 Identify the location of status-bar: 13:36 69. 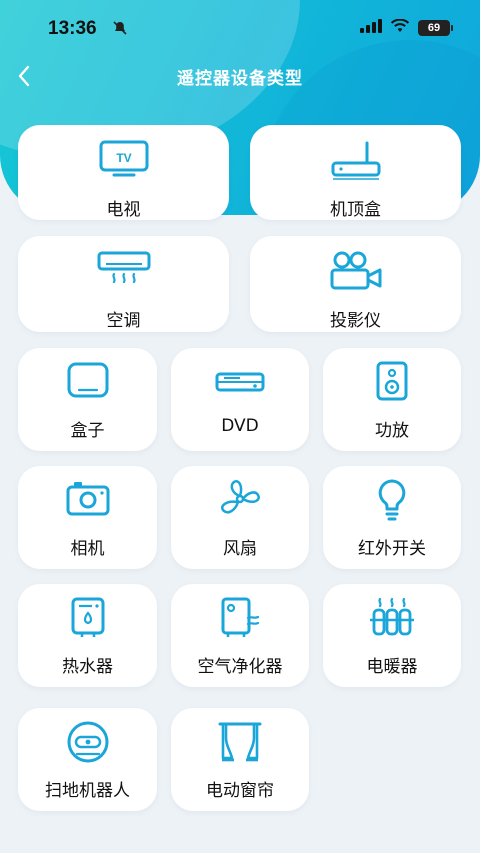
(240, 28).